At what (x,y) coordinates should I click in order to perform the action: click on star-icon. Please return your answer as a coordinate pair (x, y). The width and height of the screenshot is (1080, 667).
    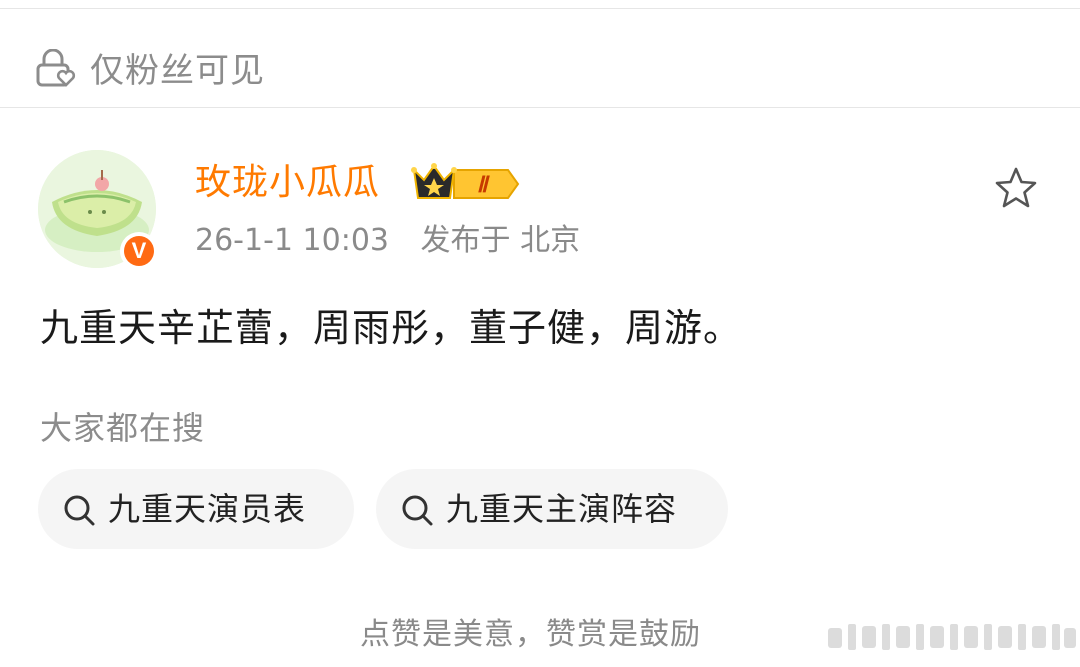
    Looking at the image, I should click on (1016, 188).